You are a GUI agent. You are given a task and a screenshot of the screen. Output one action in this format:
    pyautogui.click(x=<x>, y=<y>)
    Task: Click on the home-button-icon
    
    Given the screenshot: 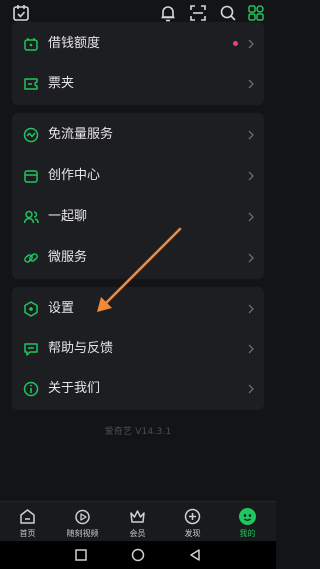 What is the action you would take?
    pyautogui.click(x=138, y=555)
    